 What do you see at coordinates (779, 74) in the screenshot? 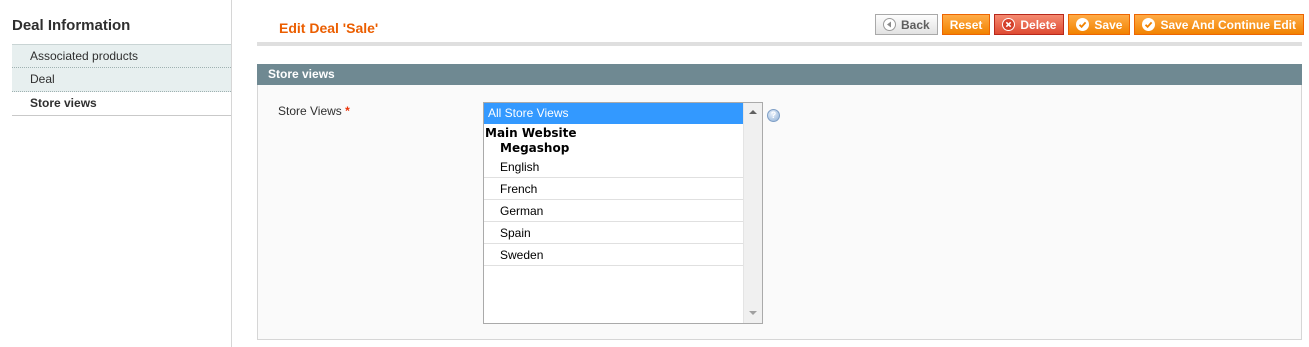
I see `fieldset-header: Store views` at bounding box center [779, 74].